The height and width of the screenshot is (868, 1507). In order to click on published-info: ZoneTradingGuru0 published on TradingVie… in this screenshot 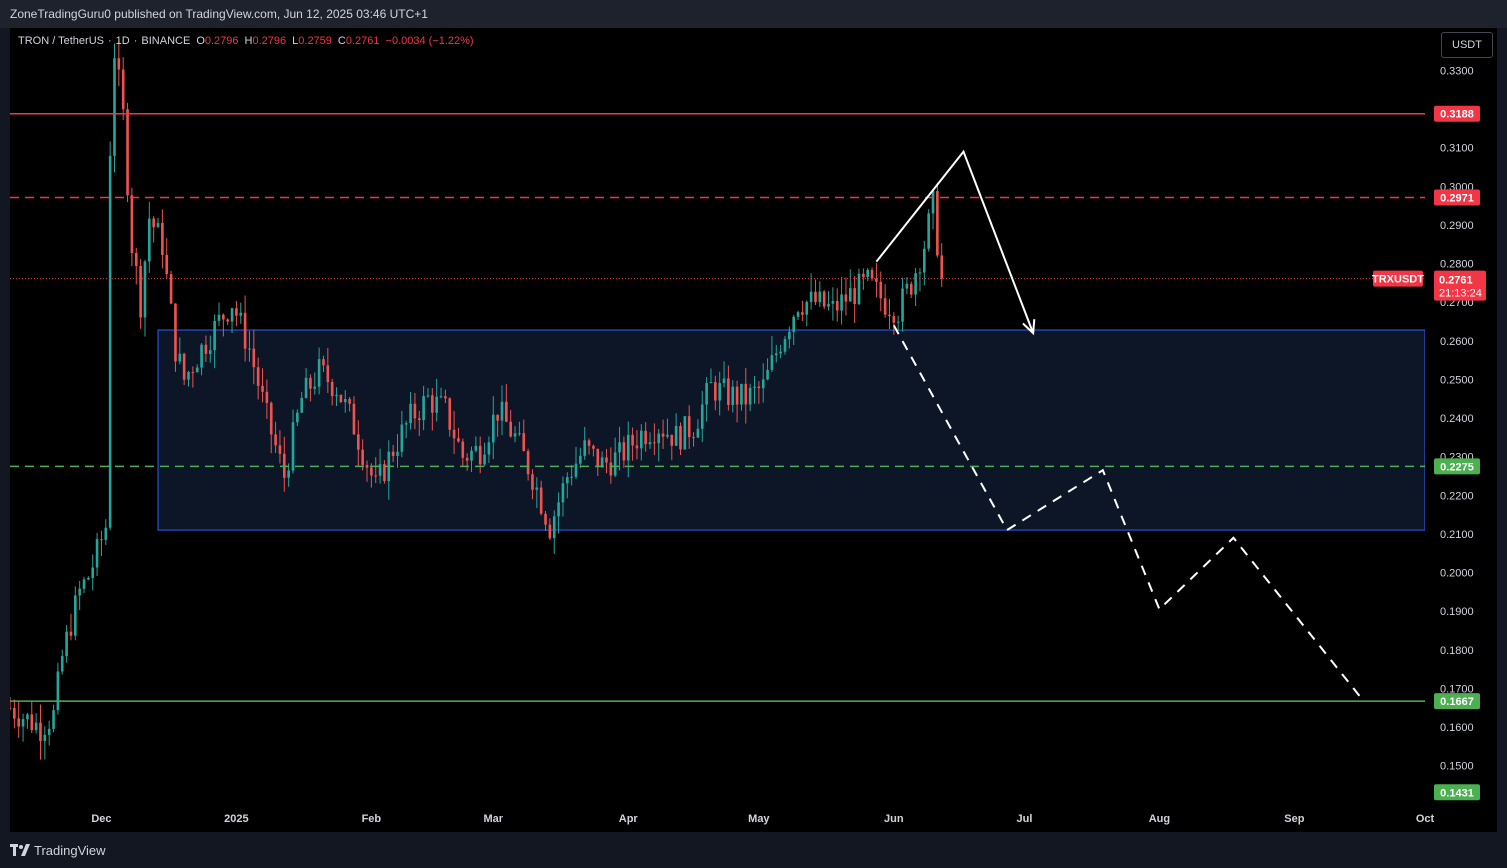, I will do `click(219, 14)`.